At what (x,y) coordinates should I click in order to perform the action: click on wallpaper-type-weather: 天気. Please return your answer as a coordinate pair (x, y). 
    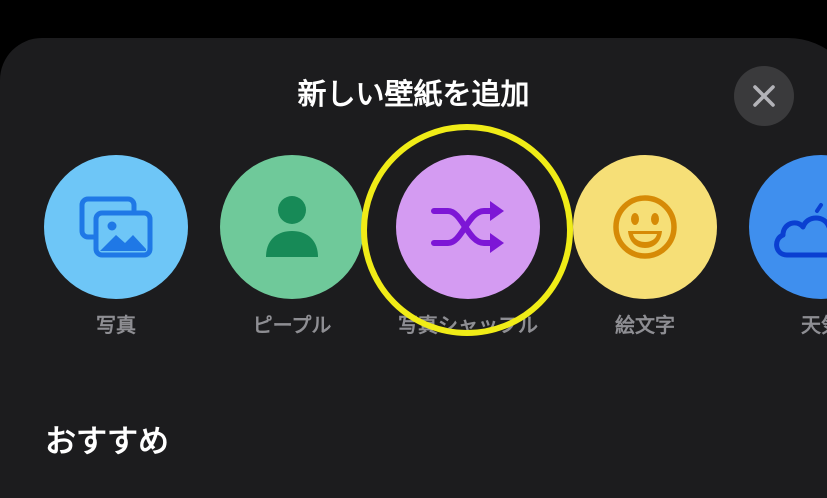
    Looking at the image, I should click on (788, 246).